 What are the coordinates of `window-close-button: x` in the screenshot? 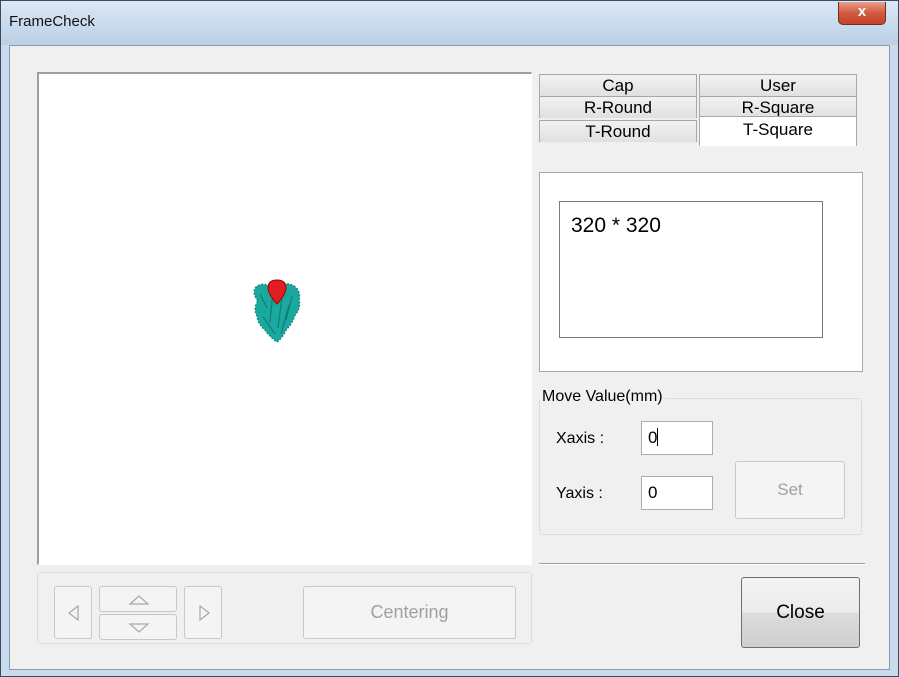 It's located at (862, 13).